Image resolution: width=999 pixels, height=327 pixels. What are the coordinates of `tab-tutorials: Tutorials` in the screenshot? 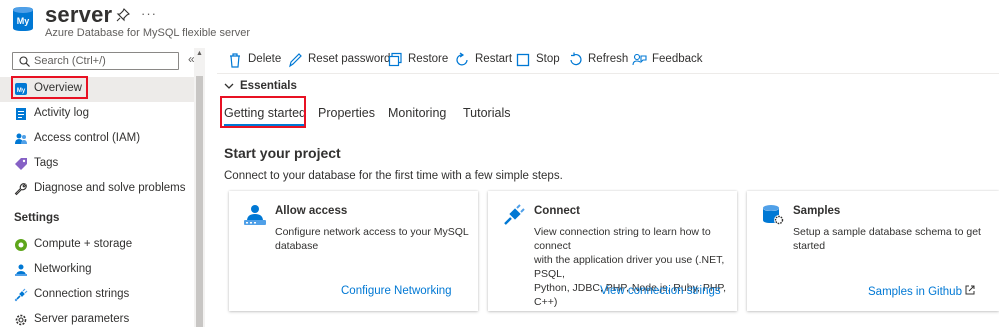 It's located at (486, 113).